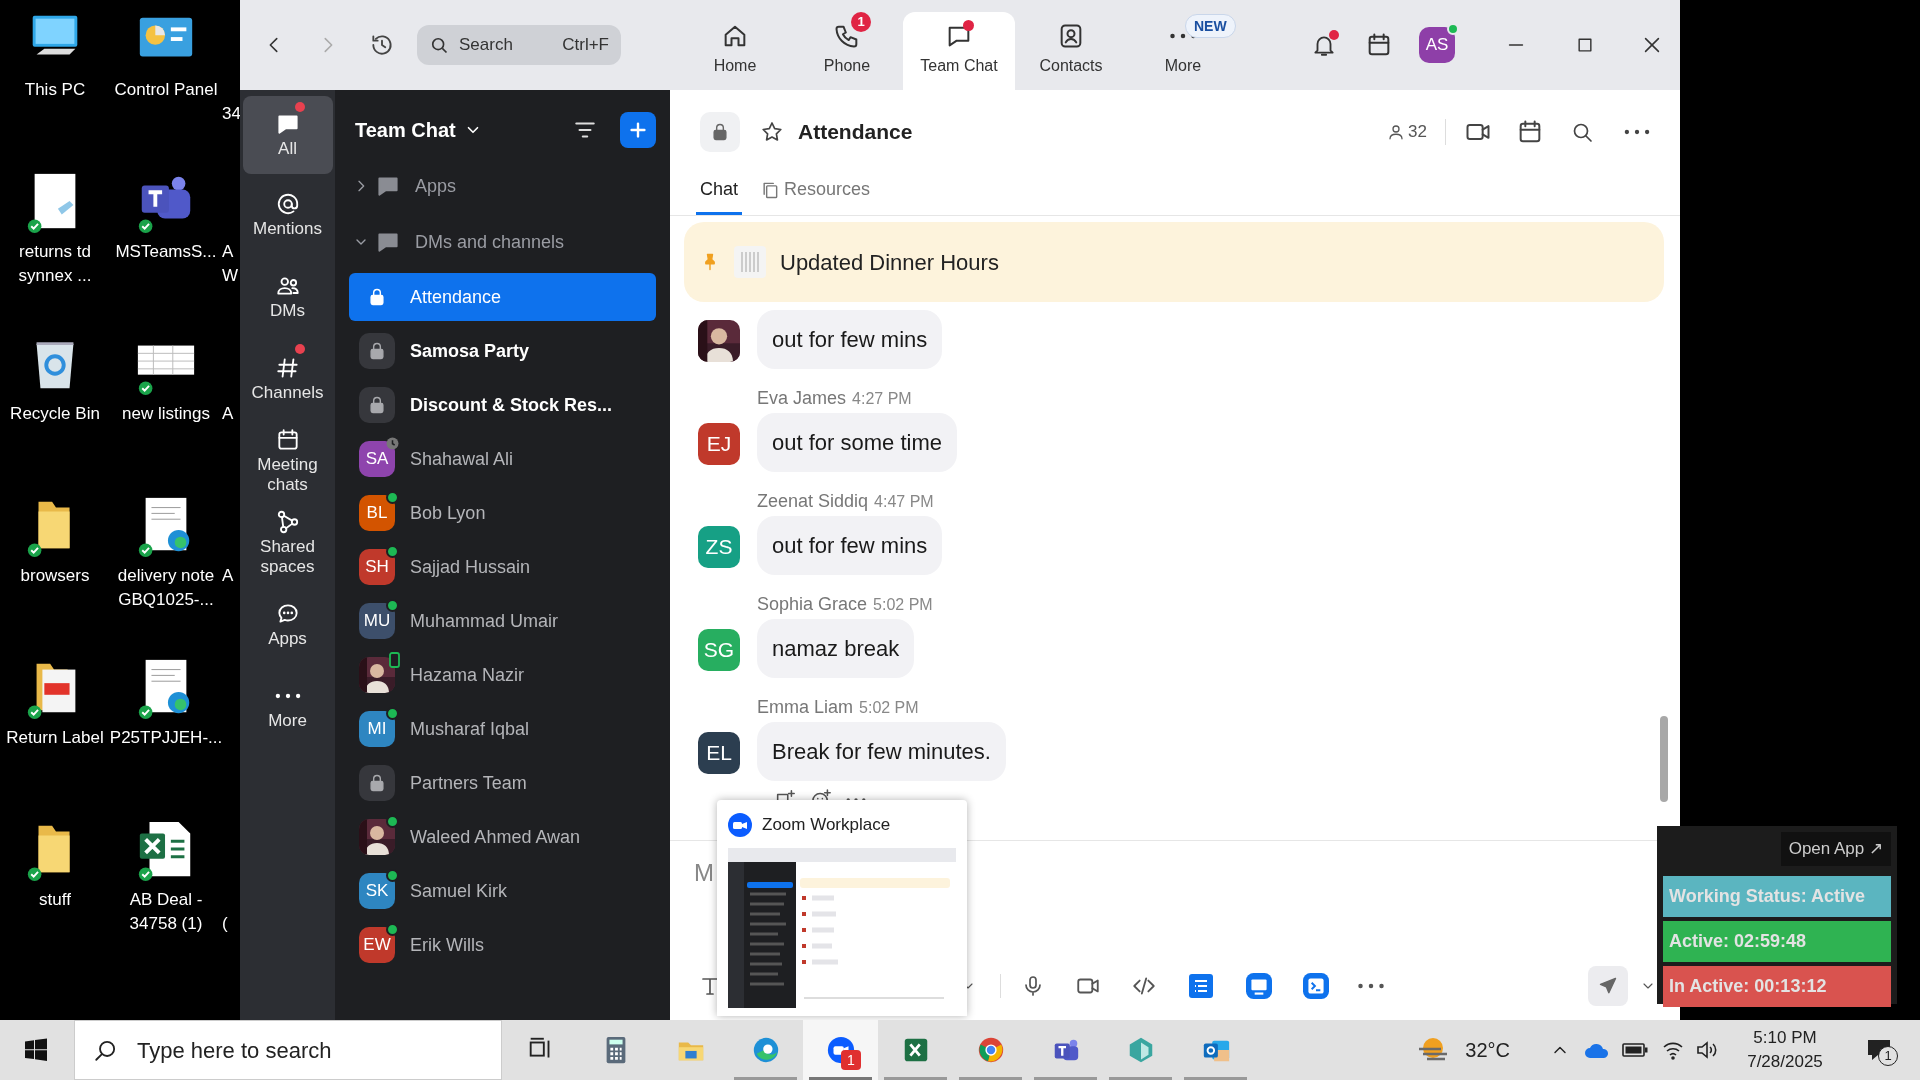 The width and height of the screenshot is (1920, 1080). Describe the element at coordinates (287, 625) in the screenshot. I see `rail-item: Apps` at that location.